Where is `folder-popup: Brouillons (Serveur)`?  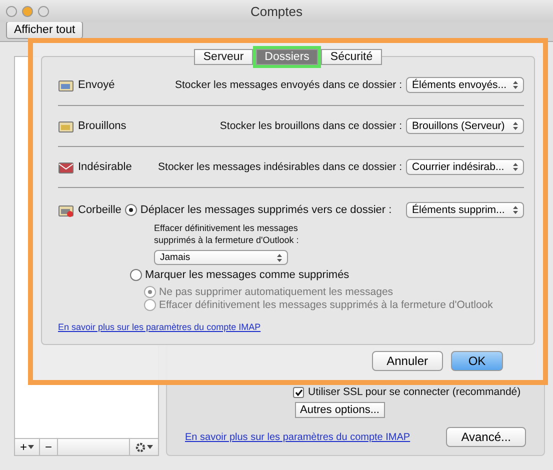 folder-popup: Brouillons (Serveur) is located at coordinates (465, 126).